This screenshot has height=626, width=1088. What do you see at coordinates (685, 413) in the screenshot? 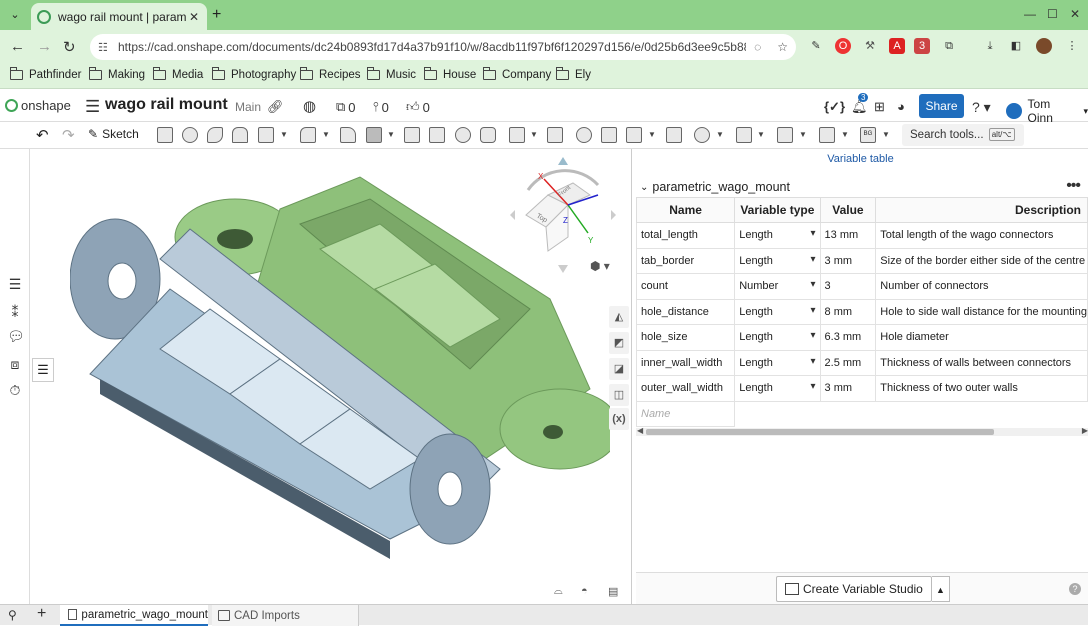
I see `new-variable-name-input: Name` at bounding box center [685, 413].